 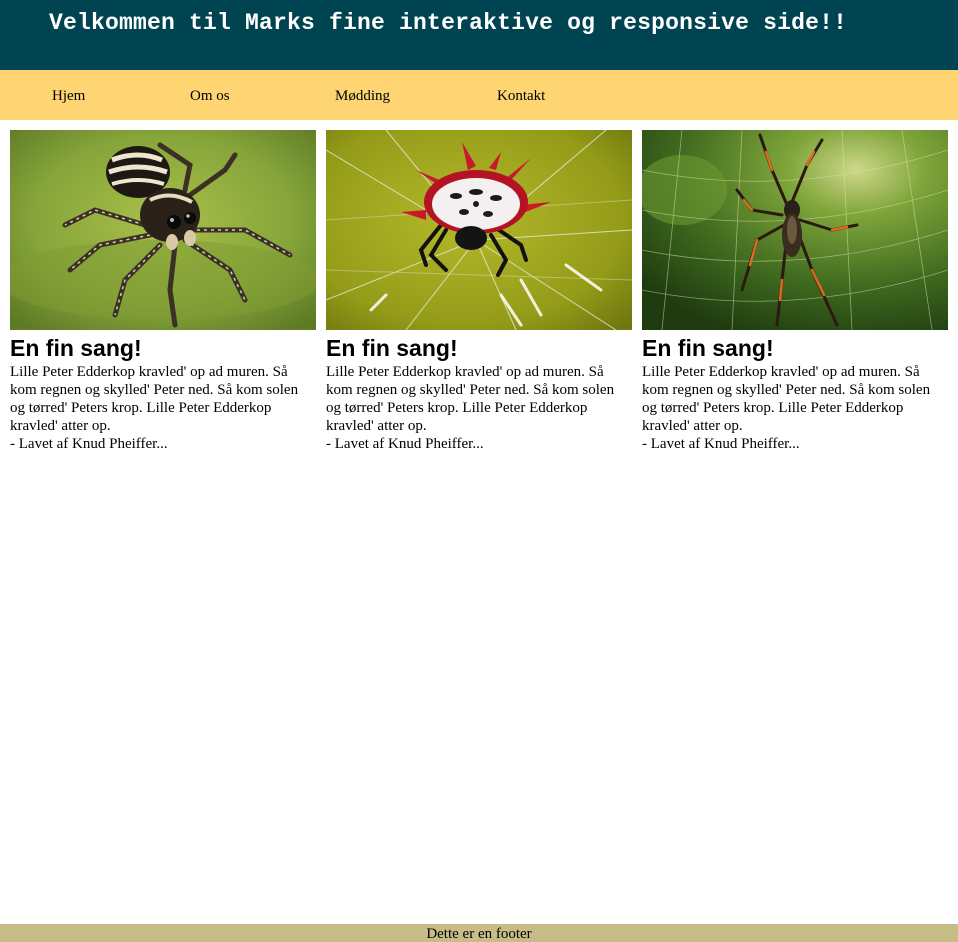 What do you see at coordinates (521, 96) in the screenshot?
I see `nav-link-kontakt: Kontakt` at bounding box center [521, 96].